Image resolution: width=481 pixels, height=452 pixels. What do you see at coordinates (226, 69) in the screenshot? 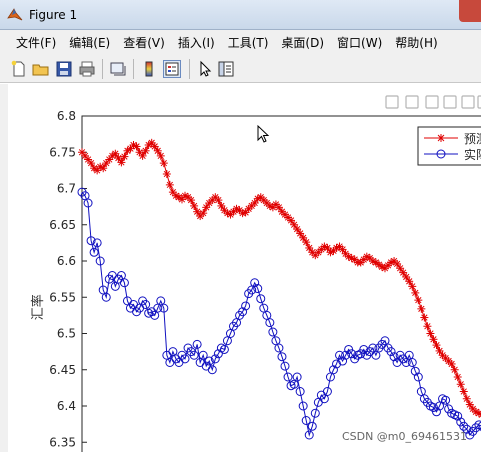
I see `property-editor-icon` at bounding box center [226, 69].